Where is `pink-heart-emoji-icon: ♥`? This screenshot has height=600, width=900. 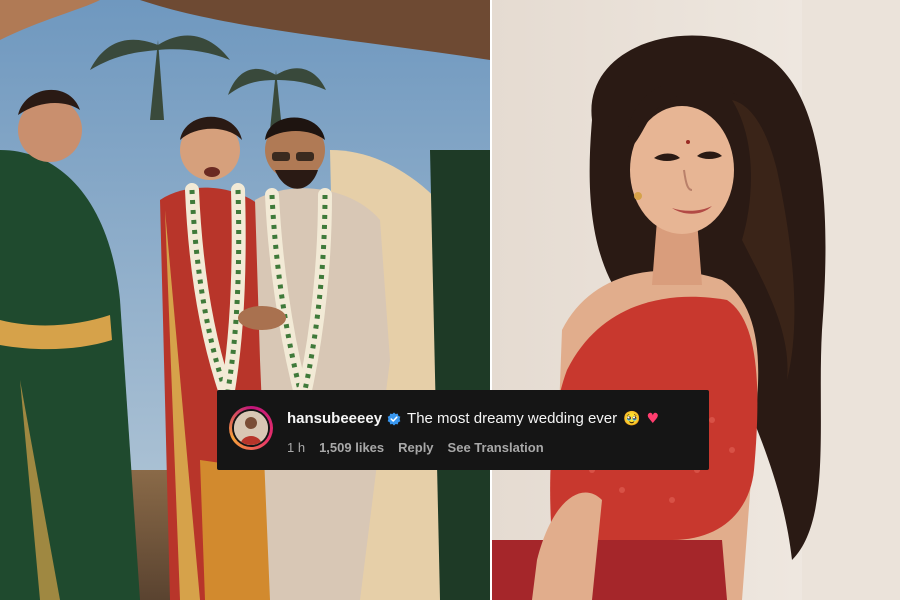
pink-heart-emoji-icon: ♥ is located at coordinates (653, 418).